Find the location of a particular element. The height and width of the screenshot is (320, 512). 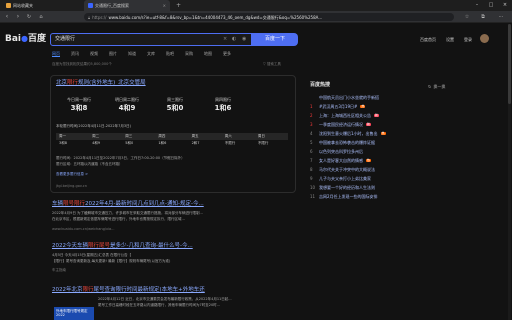

tab-tieba: 贴吧 is located at coordinates (170, 54).